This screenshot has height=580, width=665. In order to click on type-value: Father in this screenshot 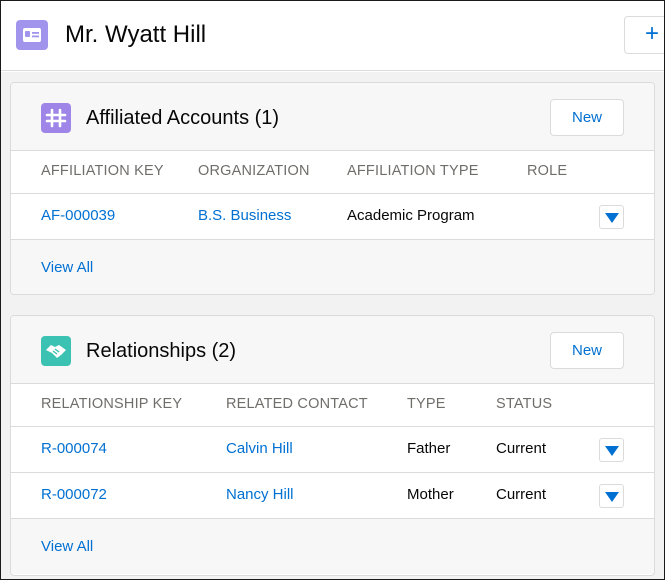, I will do `click(429, 448)`.